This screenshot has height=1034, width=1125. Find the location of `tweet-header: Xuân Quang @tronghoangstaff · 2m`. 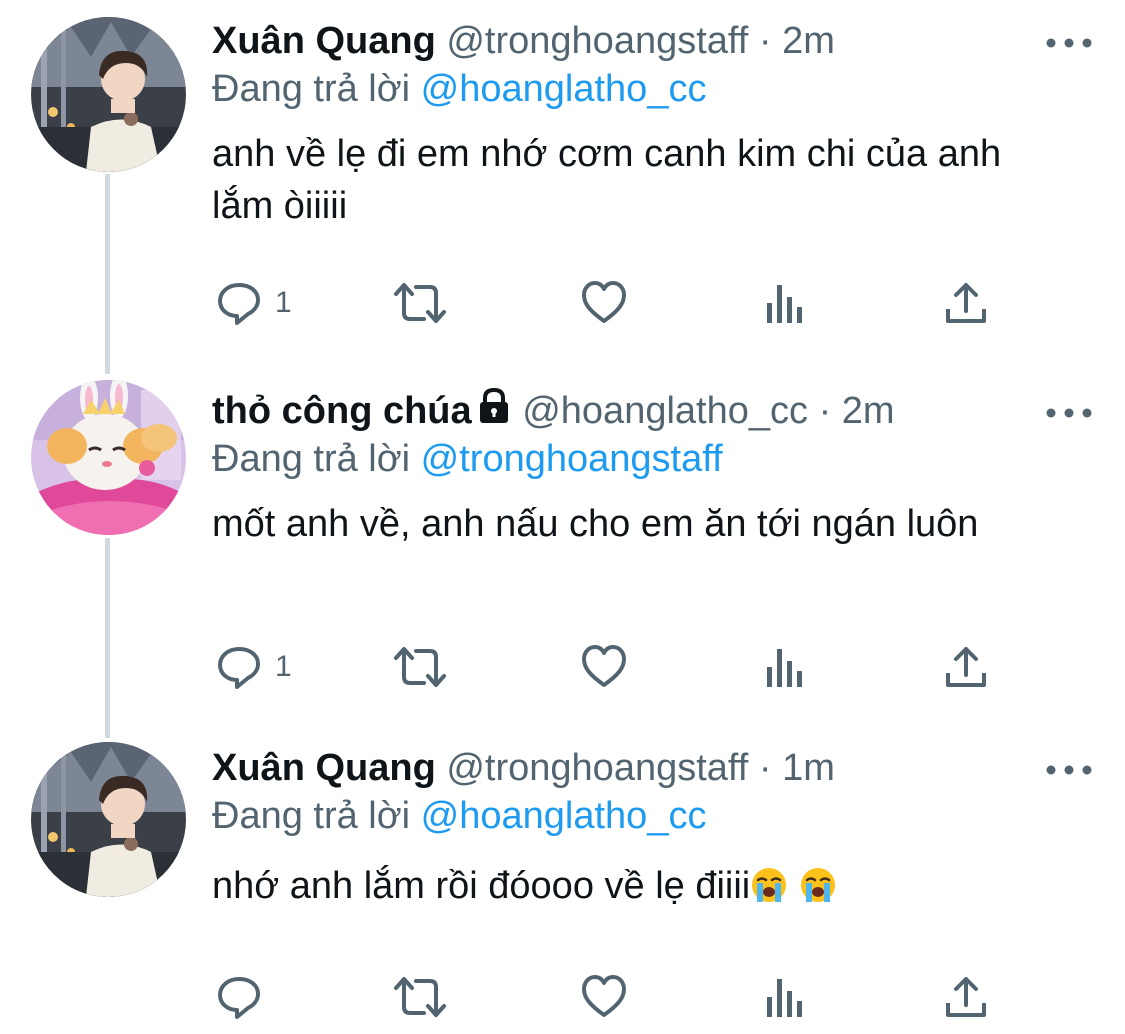

tweet-header: Xuân Quang @tronghoangstaff · 2m is located at coordinates (654, 41).